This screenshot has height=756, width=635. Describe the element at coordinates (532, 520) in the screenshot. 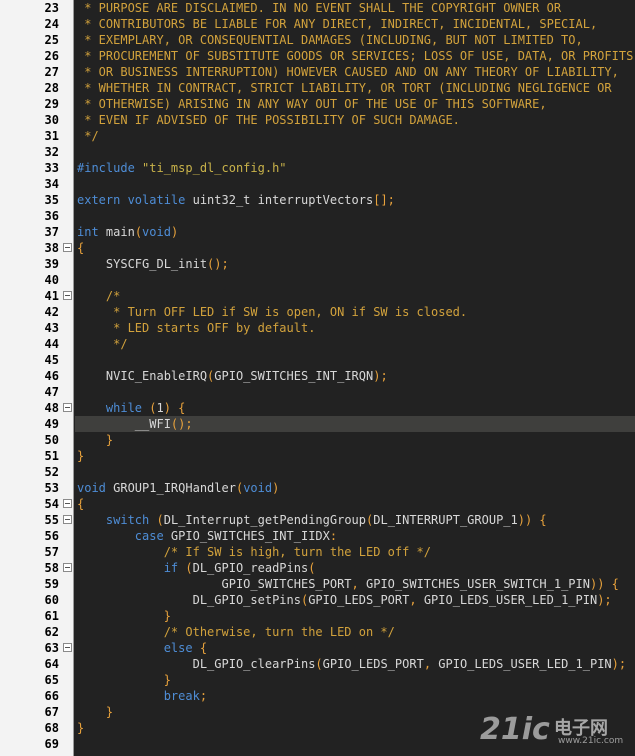

I see `code-token: )) {` at that location.